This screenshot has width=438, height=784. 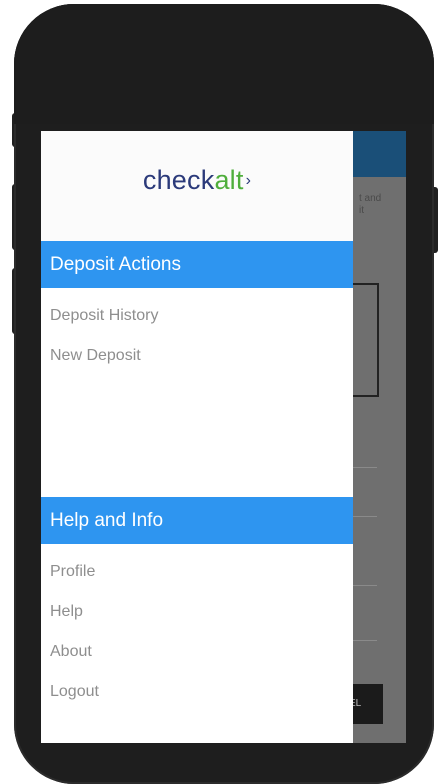 I want to click on menu-item-help: Help, so click(x=66, y=612).